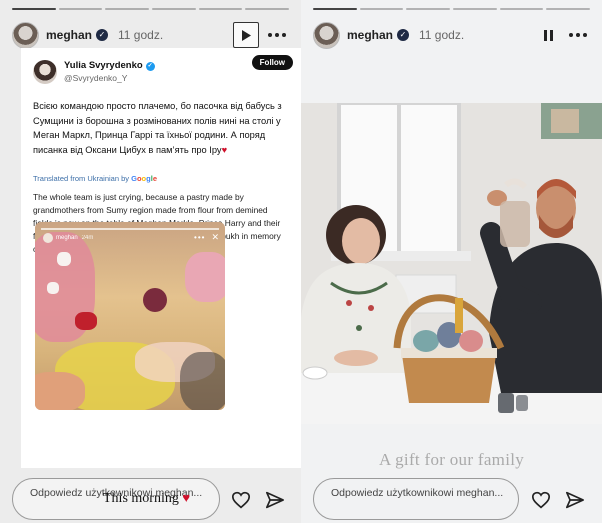 This screenshot has height=523, width=602. I want to click on story-caption: This morning ♥, so click(147, 498).